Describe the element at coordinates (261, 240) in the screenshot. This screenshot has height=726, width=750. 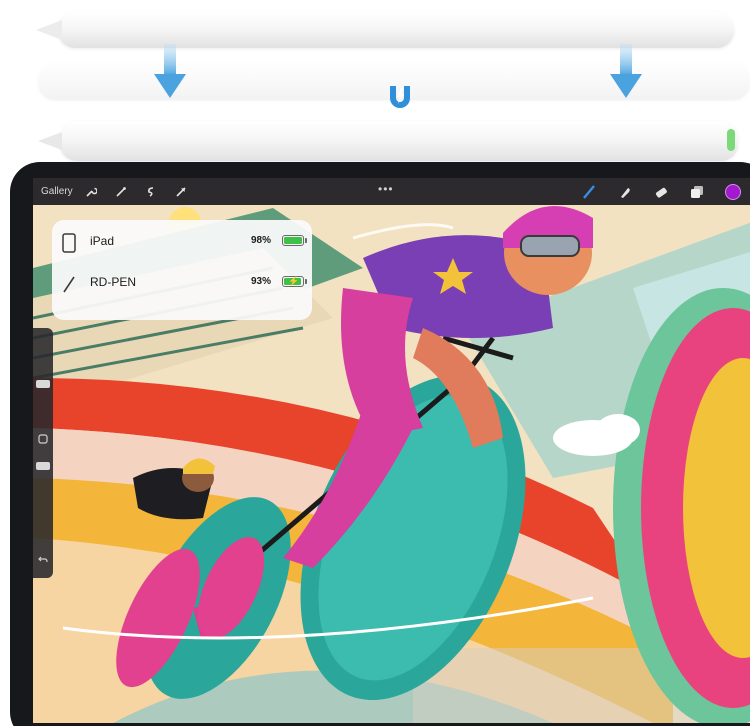
I see `battery-percent: 98%` at that location.